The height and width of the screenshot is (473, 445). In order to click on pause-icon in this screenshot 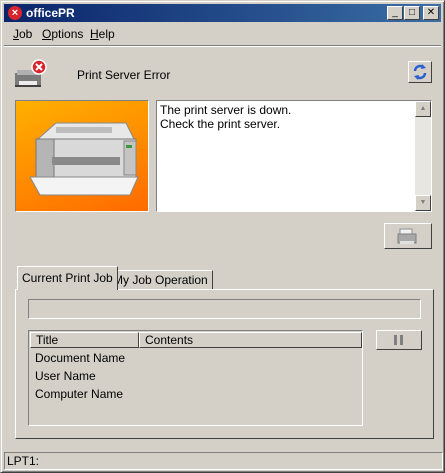, I will do `click(398, 340)`.